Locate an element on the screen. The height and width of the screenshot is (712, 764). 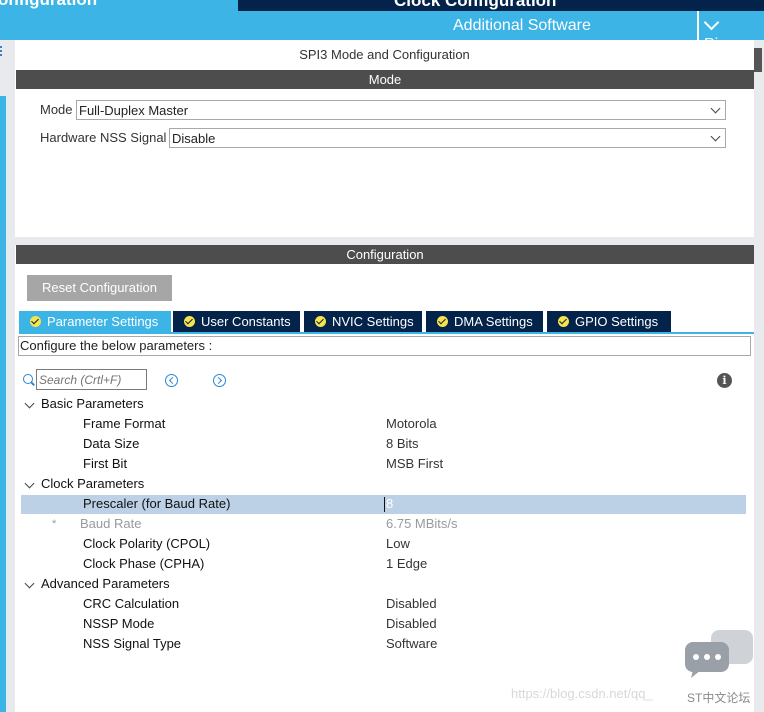
readonly-marker: * is located at coordinates (54, 524).